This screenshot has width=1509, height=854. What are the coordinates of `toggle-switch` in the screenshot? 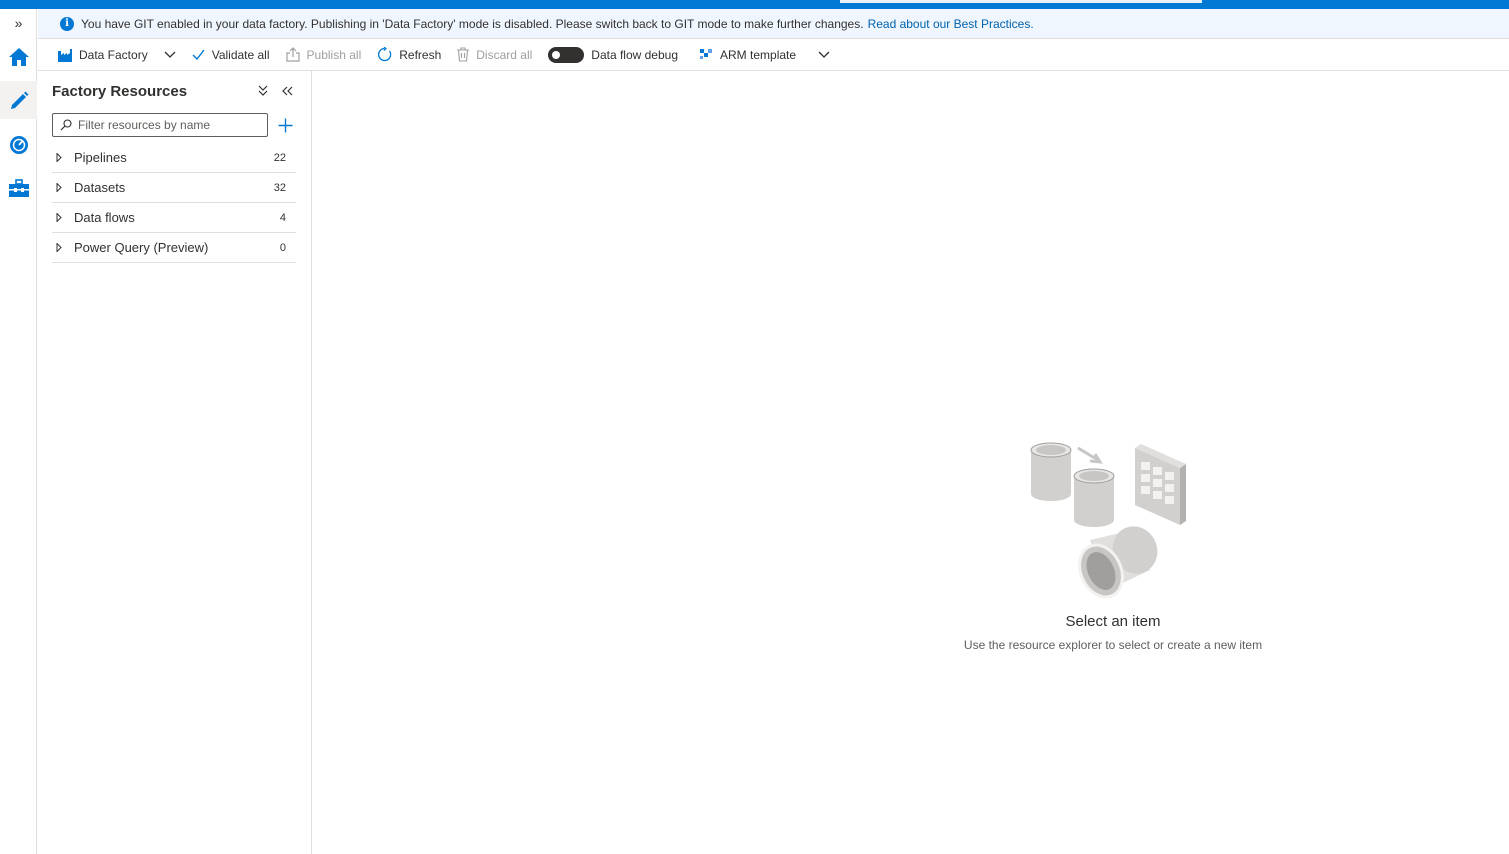 It's located at (566, 54).